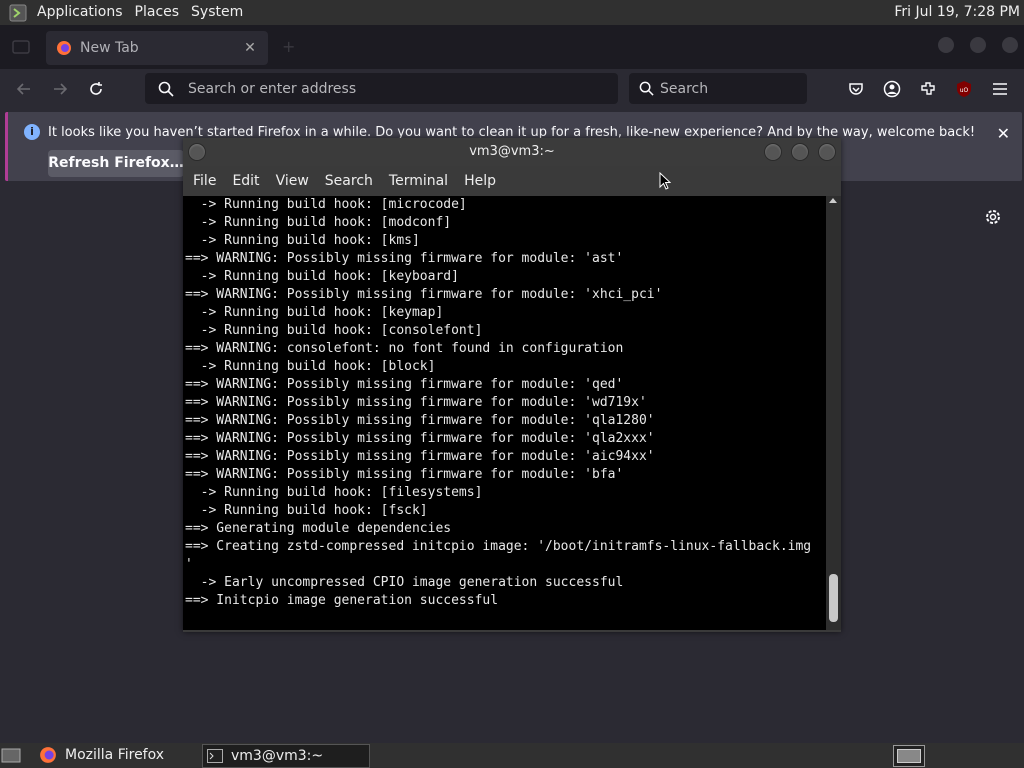  Describe the element at coordinates (288, 46) in the screenshot. I see `new-tab-icon: +` at that location.